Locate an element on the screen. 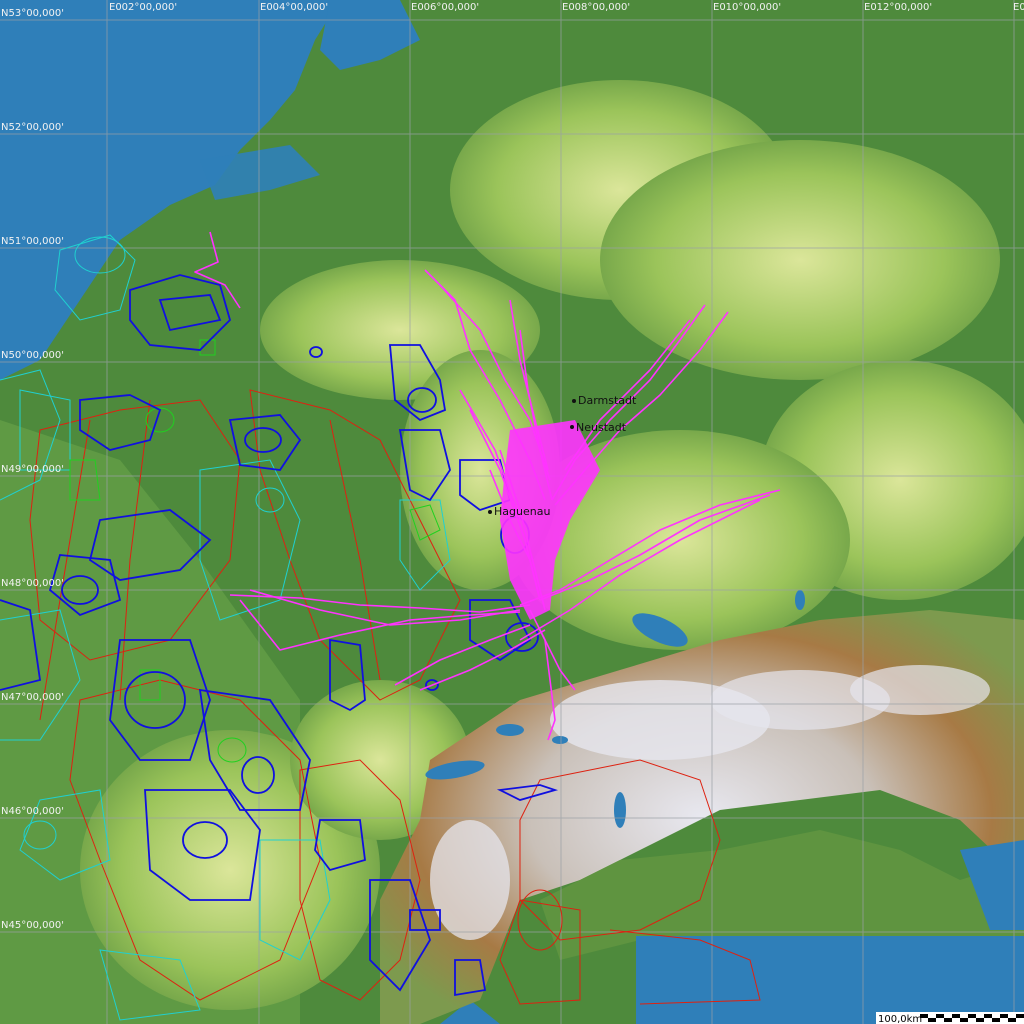  lat-label-46n: N46°00,000' is located at coordinates (32, 811).